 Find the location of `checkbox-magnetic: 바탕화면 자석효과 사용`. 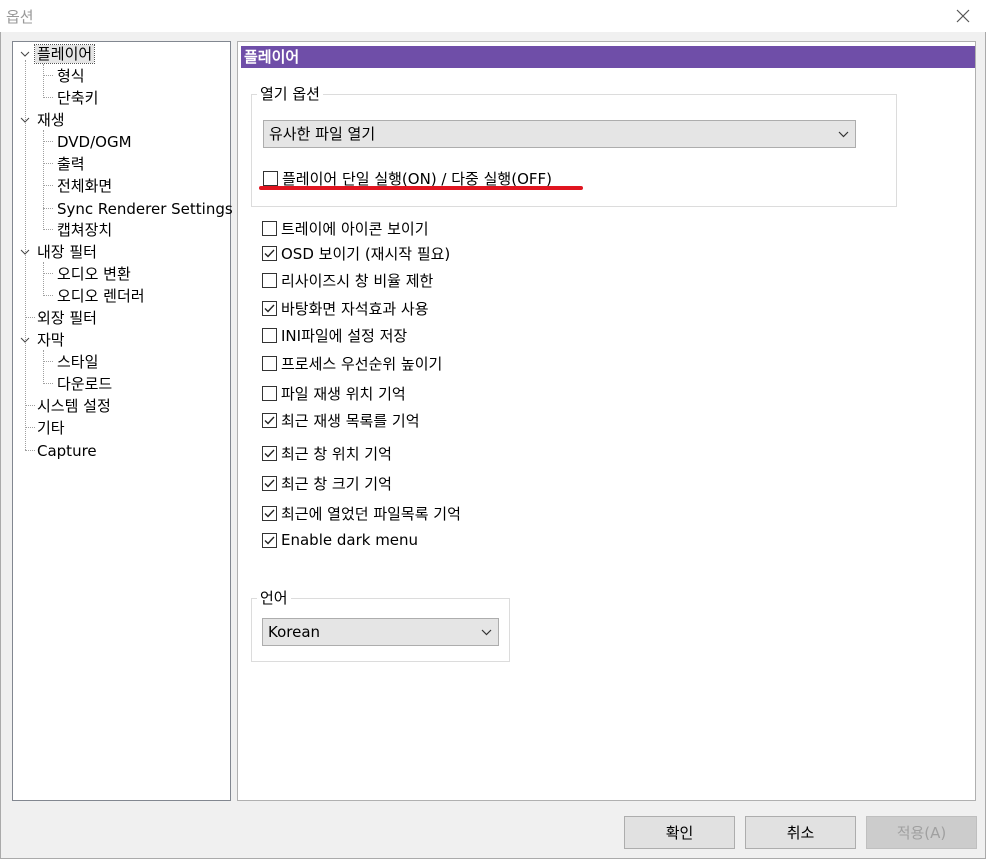

checkbox-magnetic: 바탕화면 자석효과 사용 is located at coordinates (345, 308).